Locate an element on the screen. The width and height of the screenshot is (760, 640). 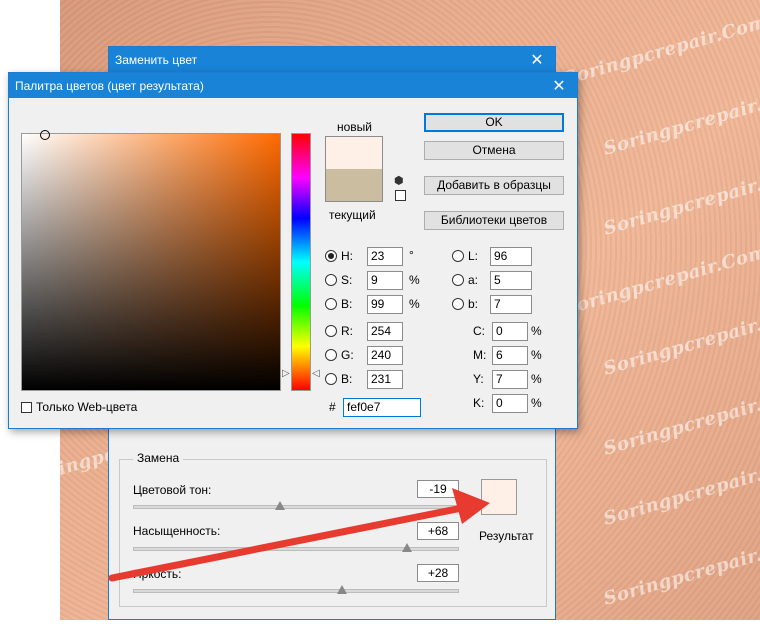
hex-label: # is located at coordinates (332, 407).